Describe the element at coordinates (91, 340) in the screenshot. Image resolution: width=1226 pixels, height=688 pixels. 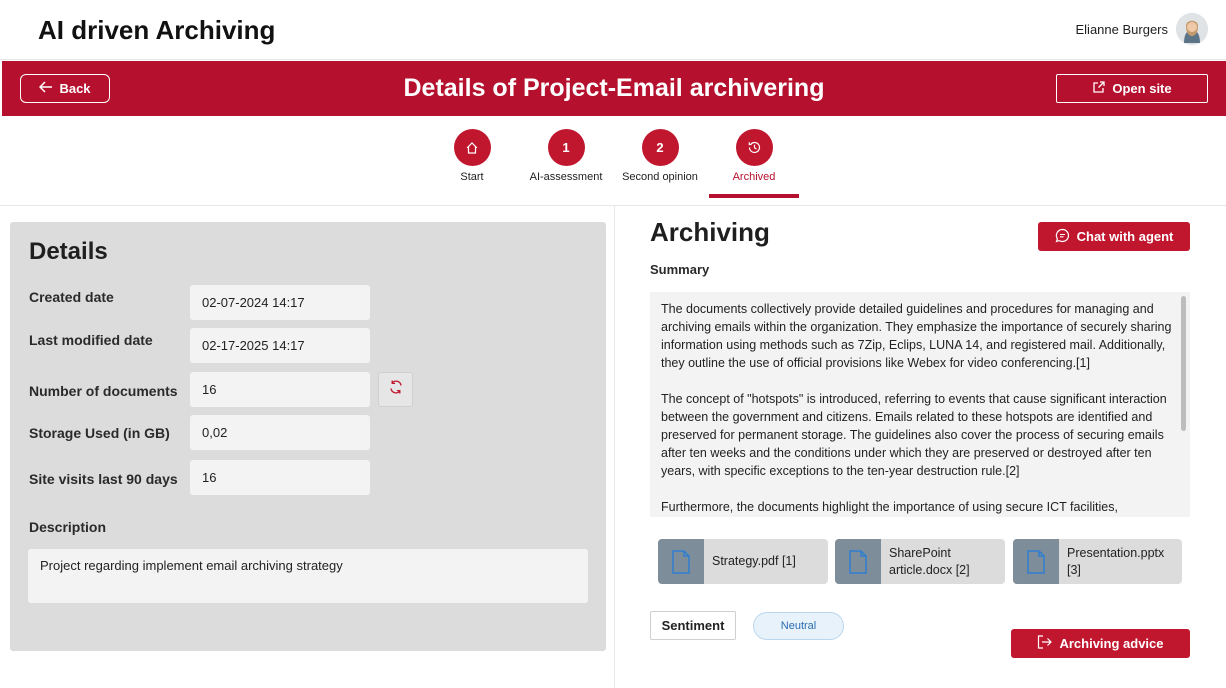
I see `modified-date-label: Last modified date` at that location.